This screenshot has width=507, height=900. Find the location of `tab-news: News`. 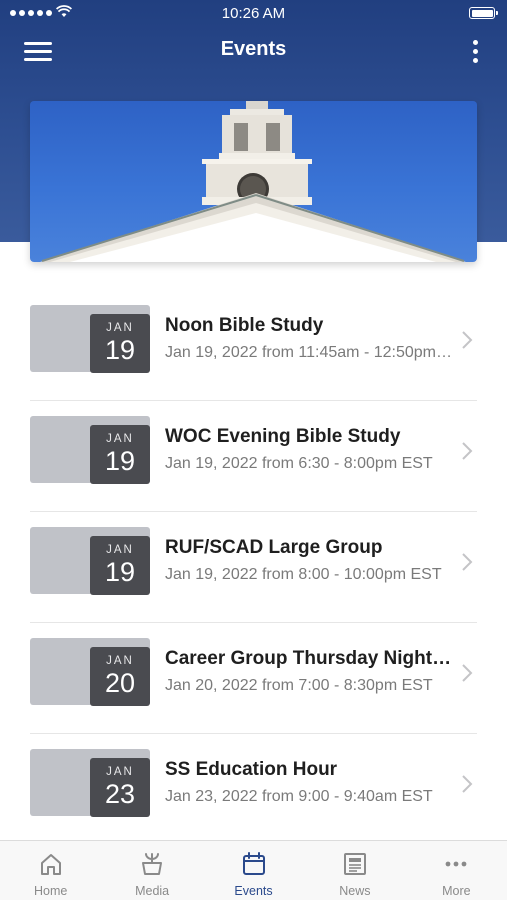

tab-news: News is located at coordinates (354, 870).